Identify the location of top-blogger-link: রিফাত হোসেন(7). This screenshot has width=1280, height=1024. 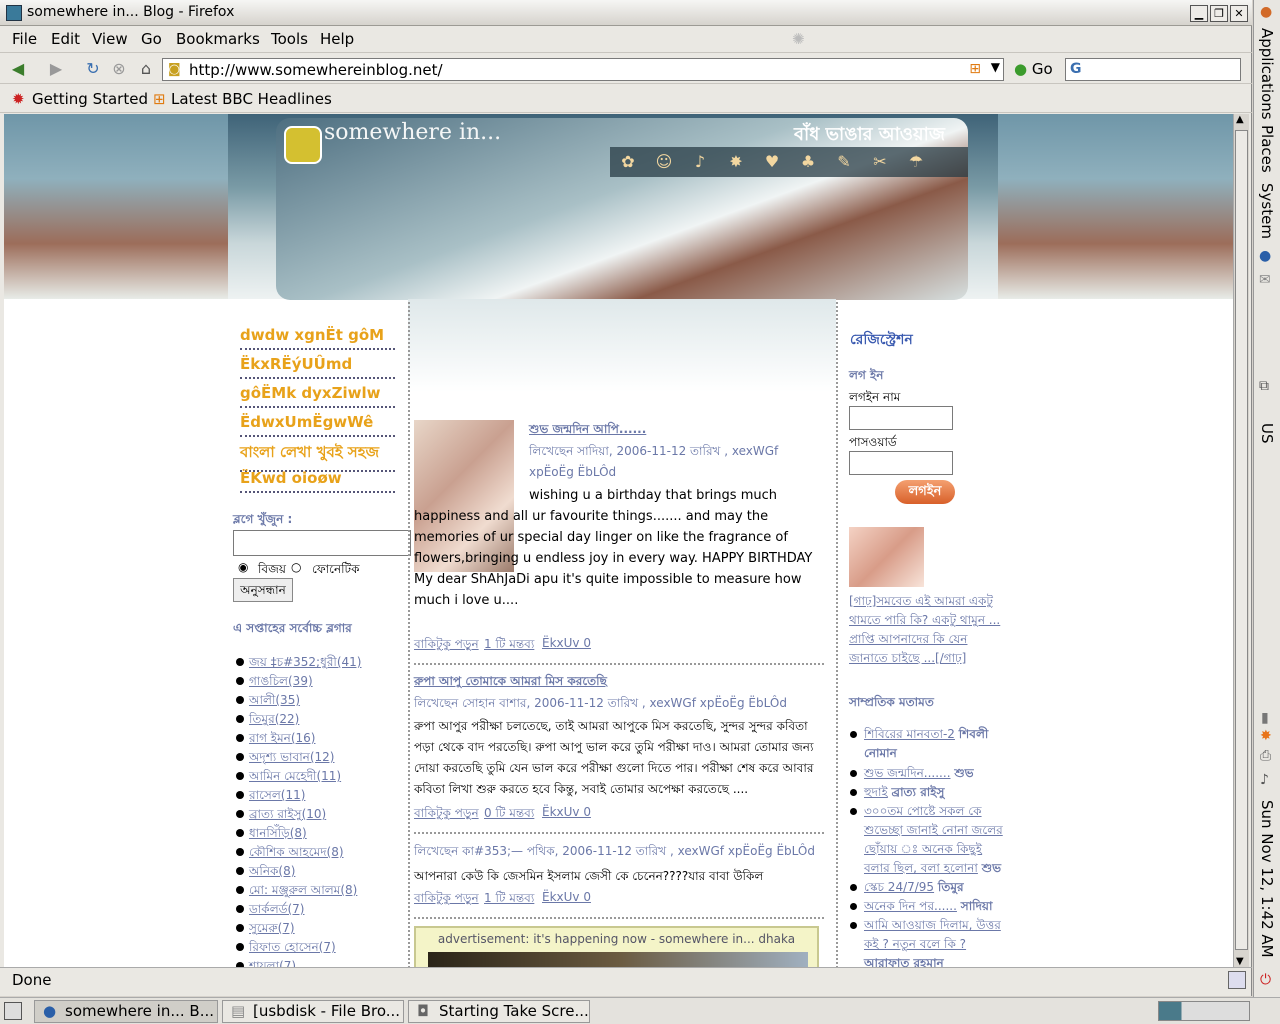
(292, 949).